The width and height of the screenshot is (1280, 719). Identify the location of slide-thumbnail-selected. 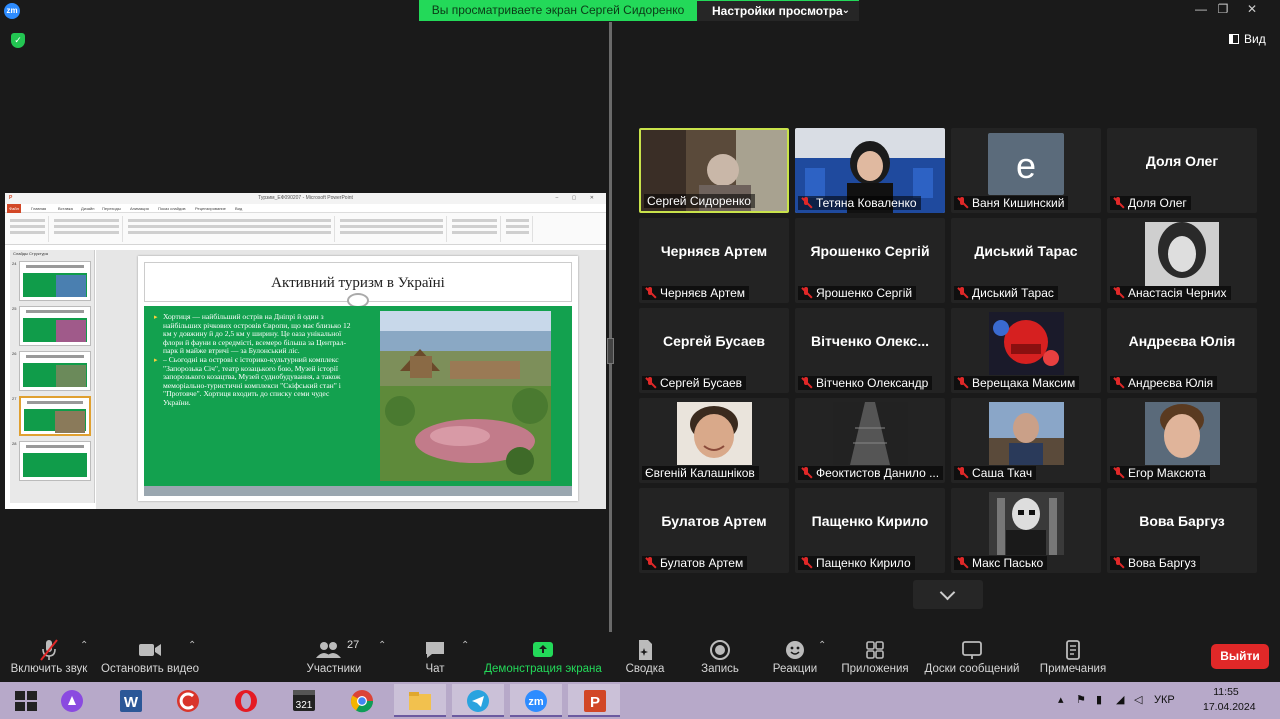
(55, 416).